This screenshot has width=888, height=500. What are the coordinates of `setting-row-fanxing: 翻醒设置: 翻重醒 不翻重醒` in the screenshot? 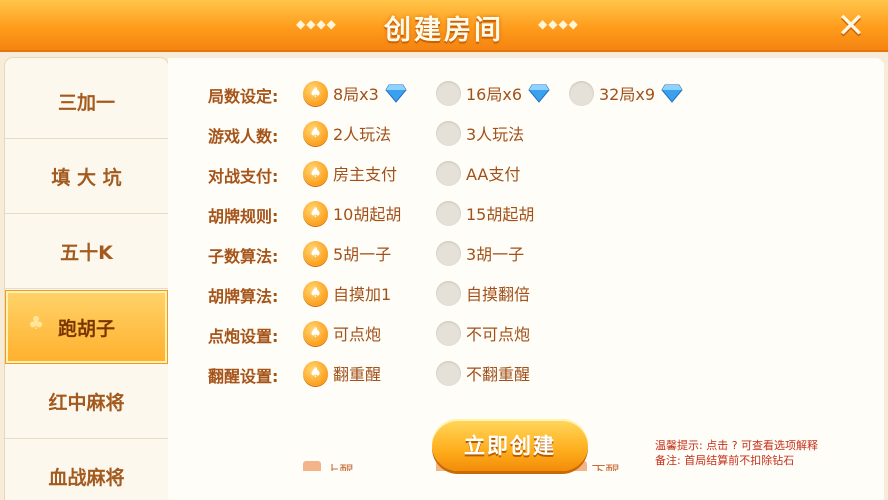 It's located at (526, 373).